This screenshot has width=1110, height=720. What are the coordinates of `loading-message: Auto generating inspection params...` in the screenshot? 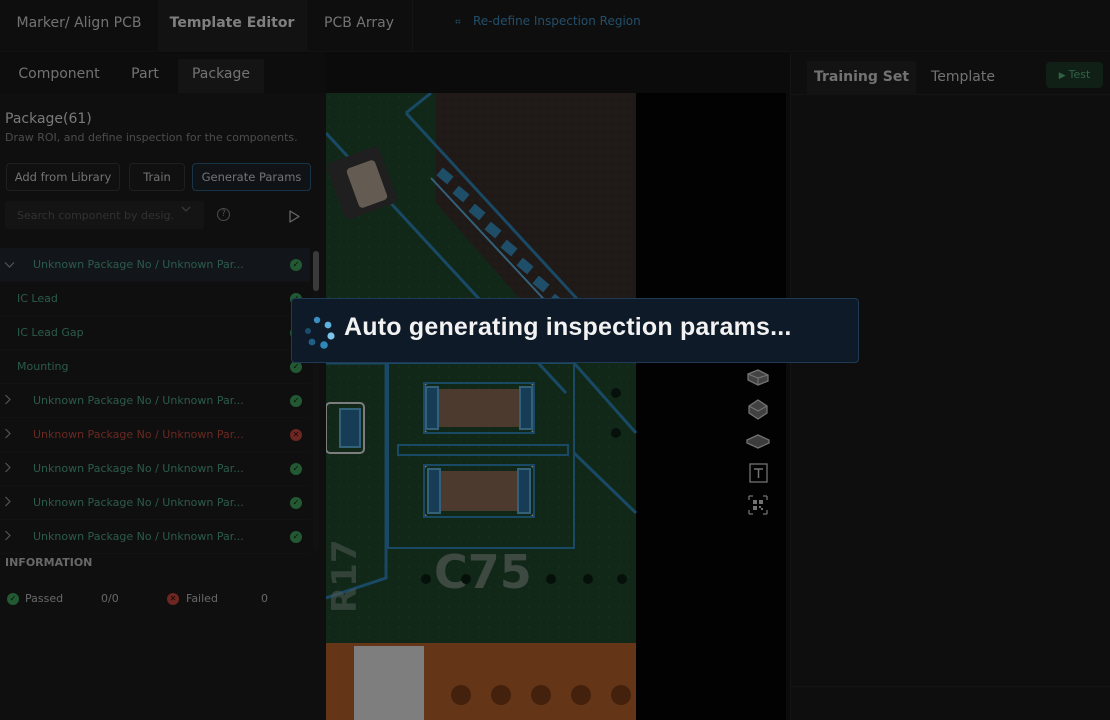 It's located at (568, 327).